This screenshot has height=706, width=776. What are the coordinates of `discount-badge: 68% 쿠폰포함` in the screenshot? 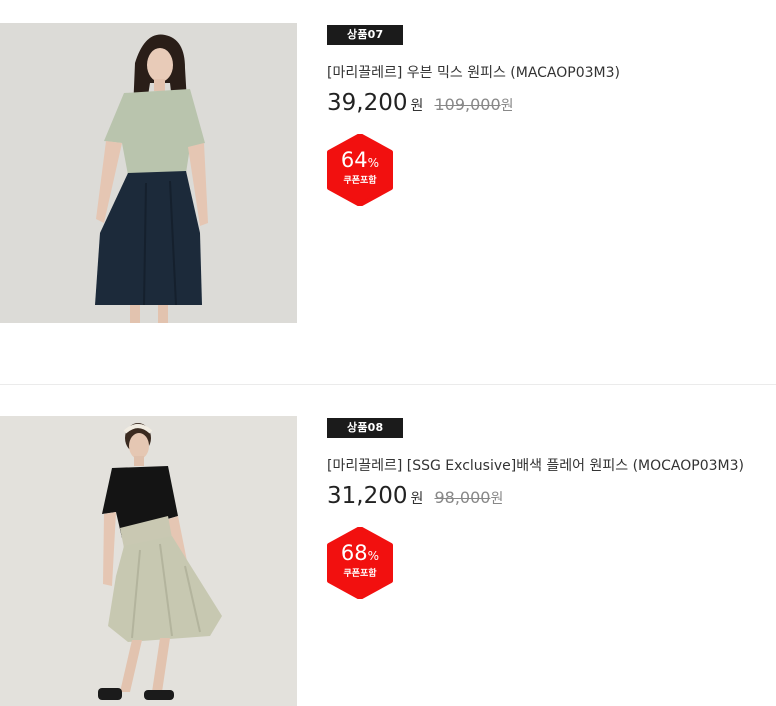 It's located at (360, 563).